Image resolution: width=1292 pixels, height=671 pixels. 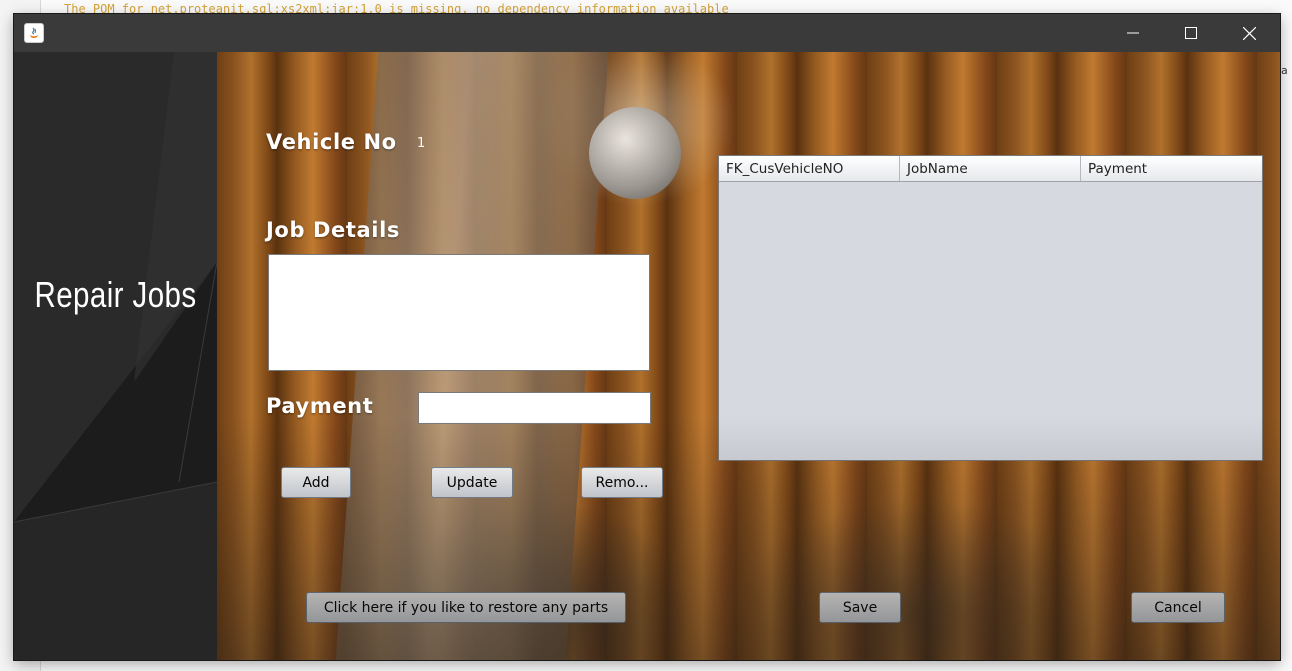 What do you see at coordinates (1178, 607) in the screenshot?
I see `cancel-button: Cancel` at bounding box center [1178, 607].